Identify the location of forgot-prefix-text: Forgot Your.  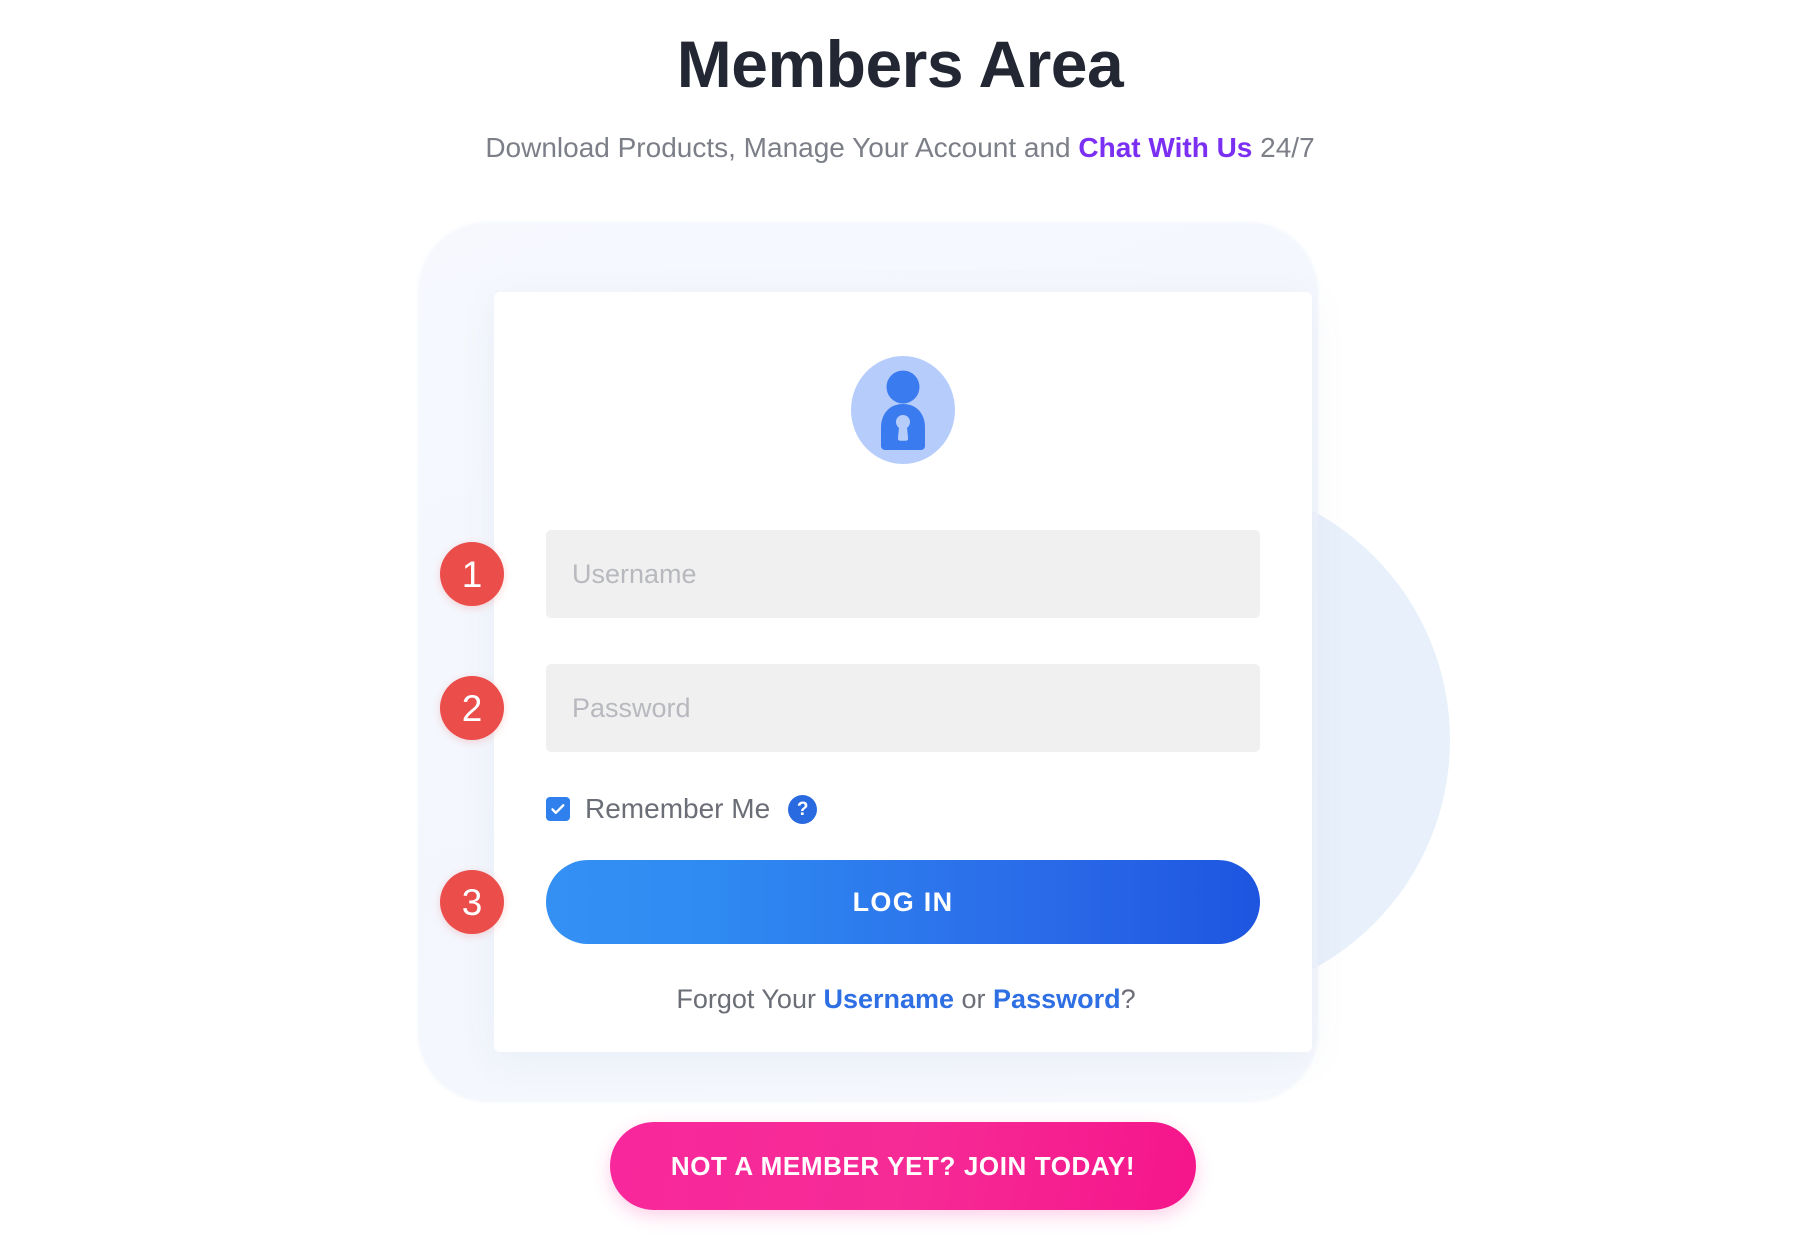
(750, 999).